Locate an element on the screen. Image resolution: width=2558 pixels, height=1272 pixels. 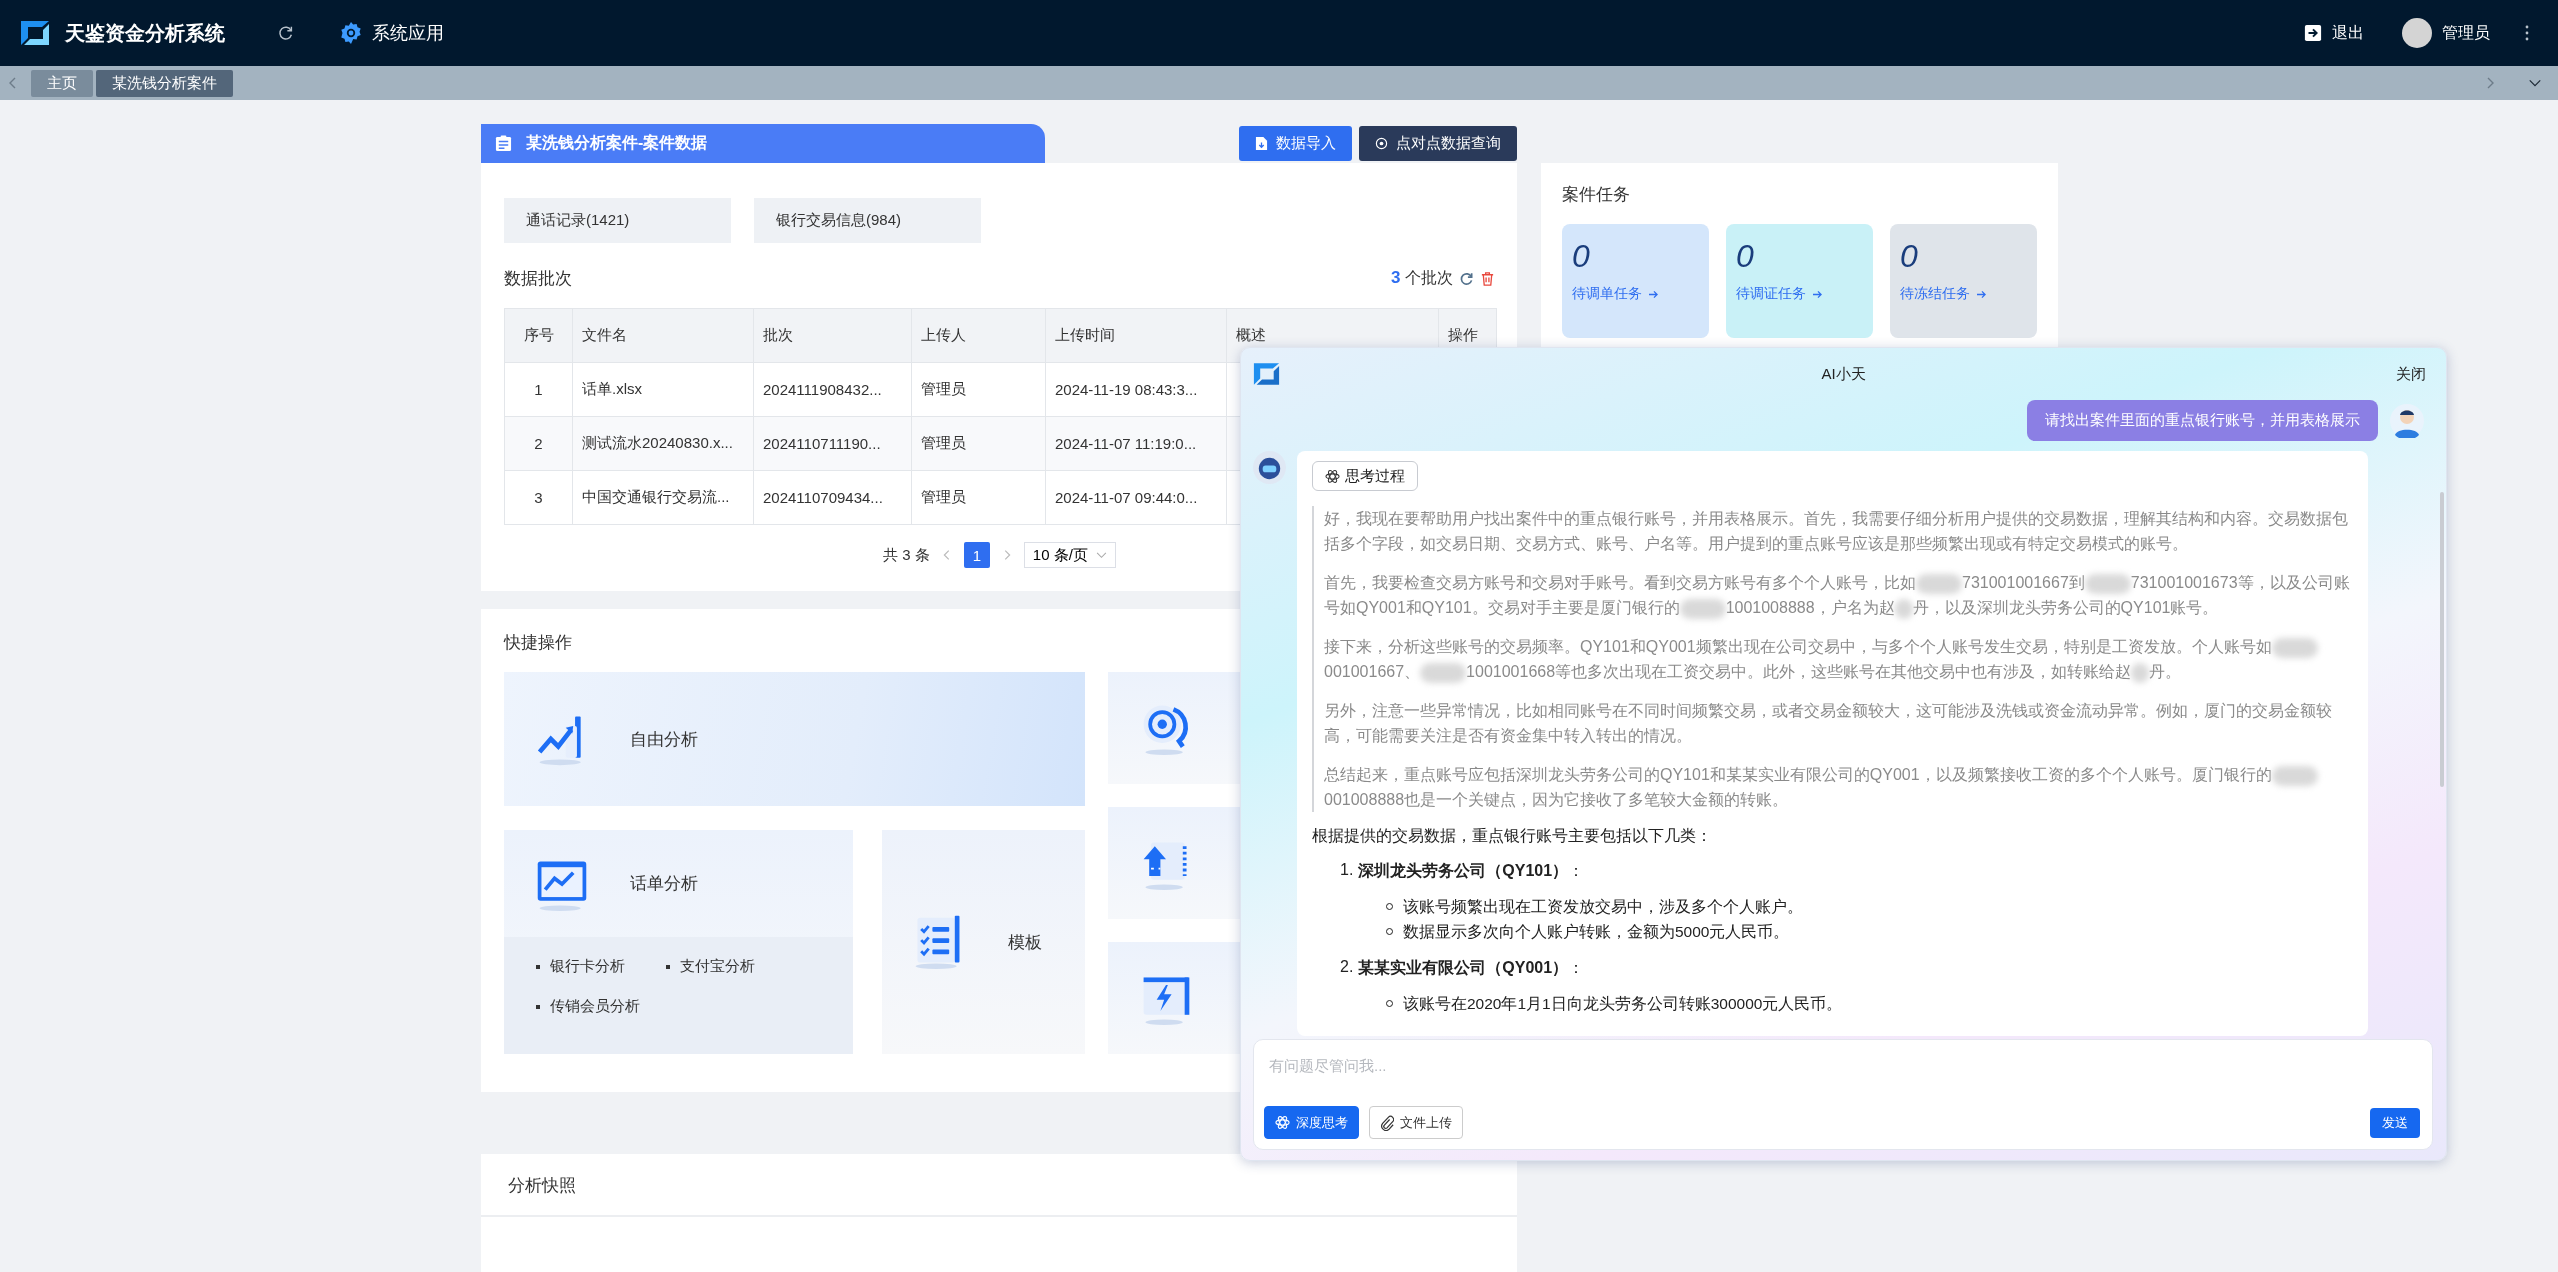
scrollbar is located at coordinates (2442, 639).